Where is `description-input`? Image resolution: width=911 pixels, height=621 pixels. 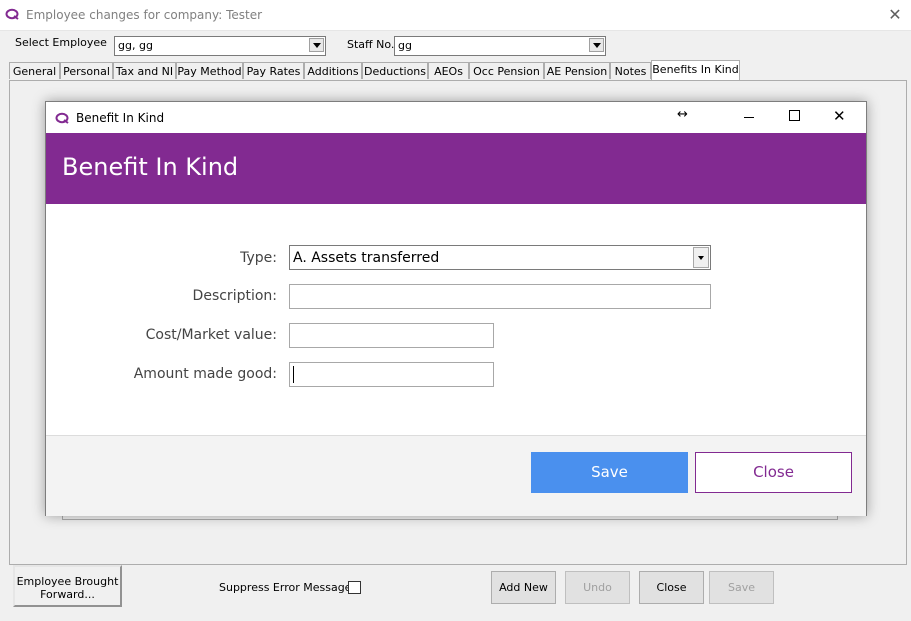
description-input is located at coordinates (500, 296).